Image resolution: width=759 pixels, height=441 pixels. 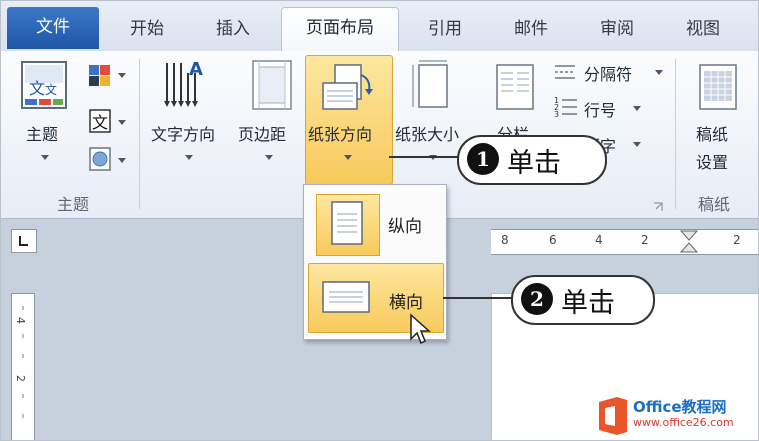 What do you see at coordinates (183, 133) in the screenshot?
I see `text-direction-label: 文字方向` at bounding box center [183, 133].